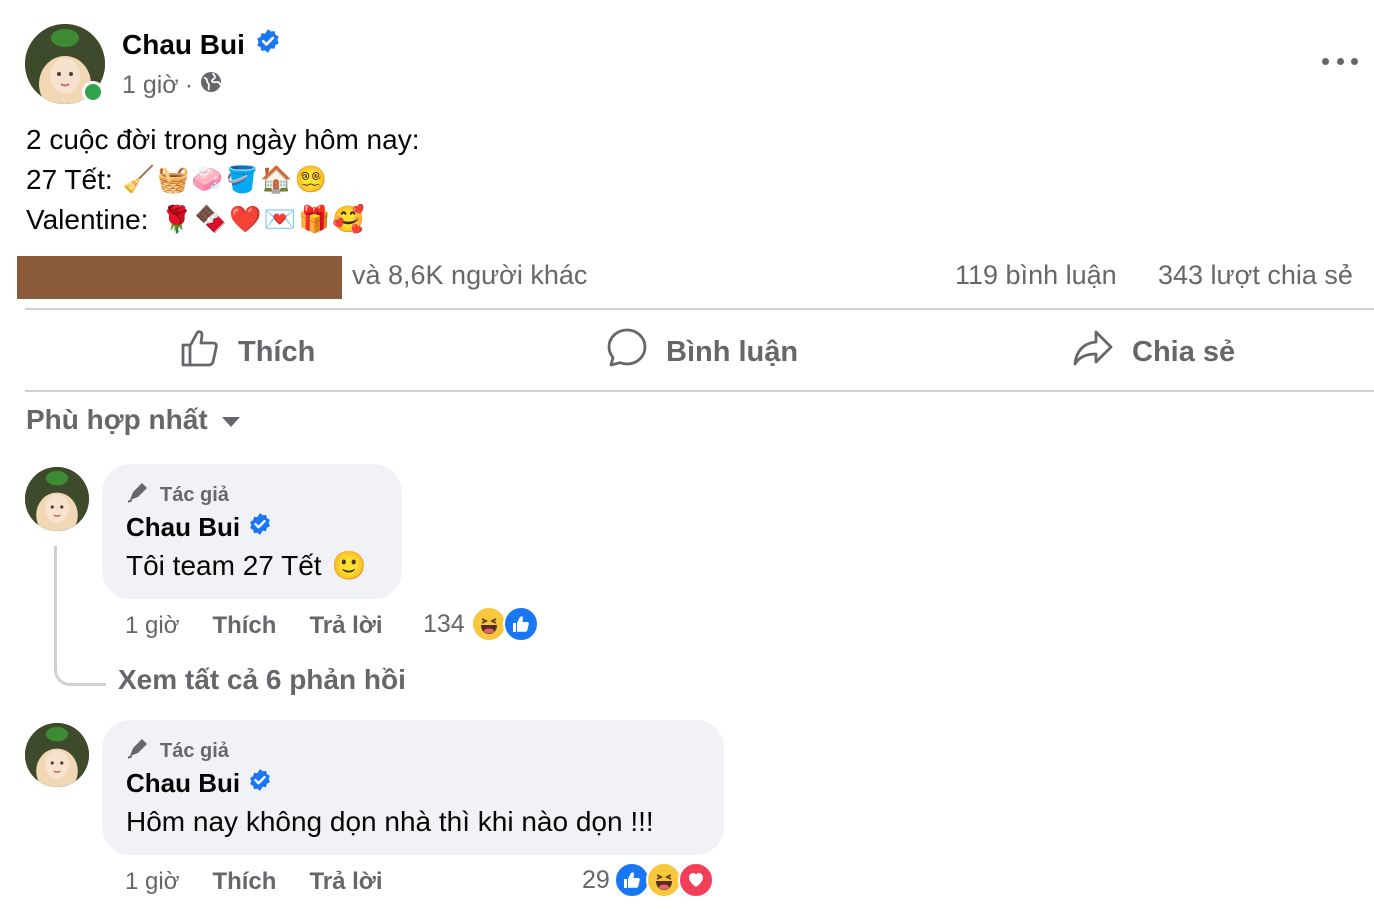  I want to click on comment-reactions: 134, so click(481, 624).